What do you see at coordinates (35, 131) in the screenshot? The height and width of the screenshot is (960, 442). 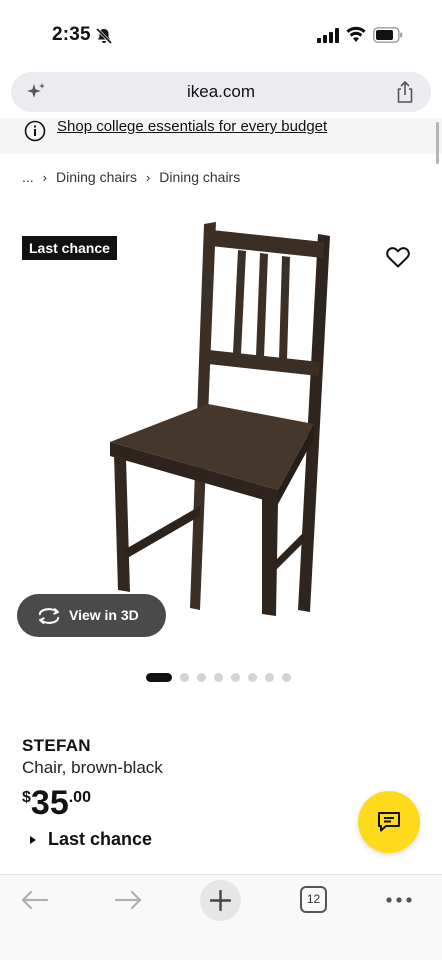 I see `info-icon` at bounding box center [35, 131].